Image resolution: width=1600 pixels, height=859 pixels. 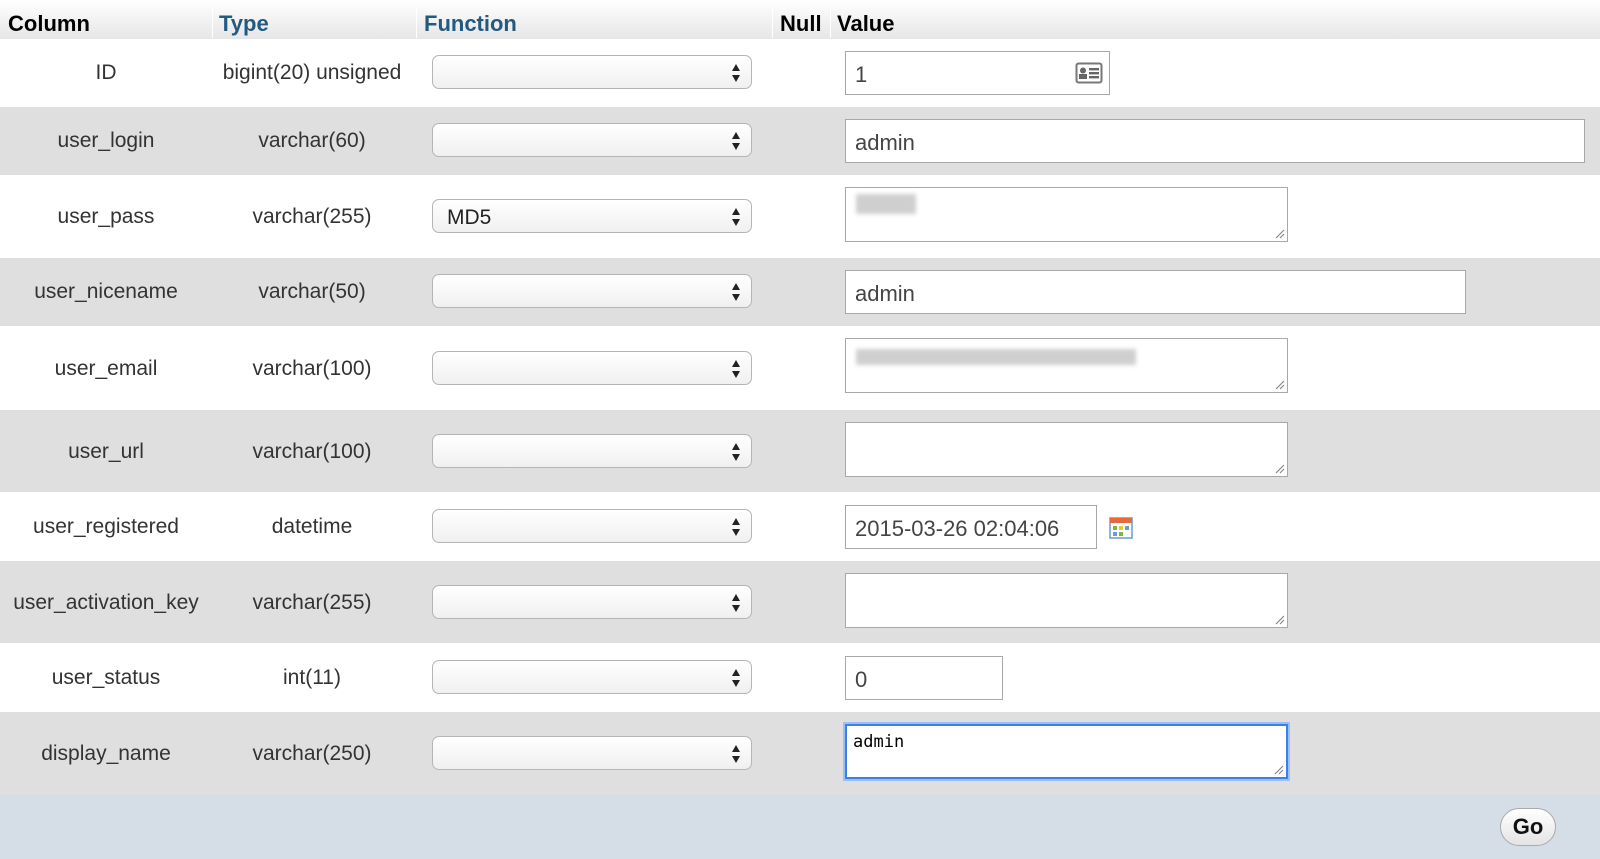 I want to click on value-input-id: 1, so click(x=977, y=73).